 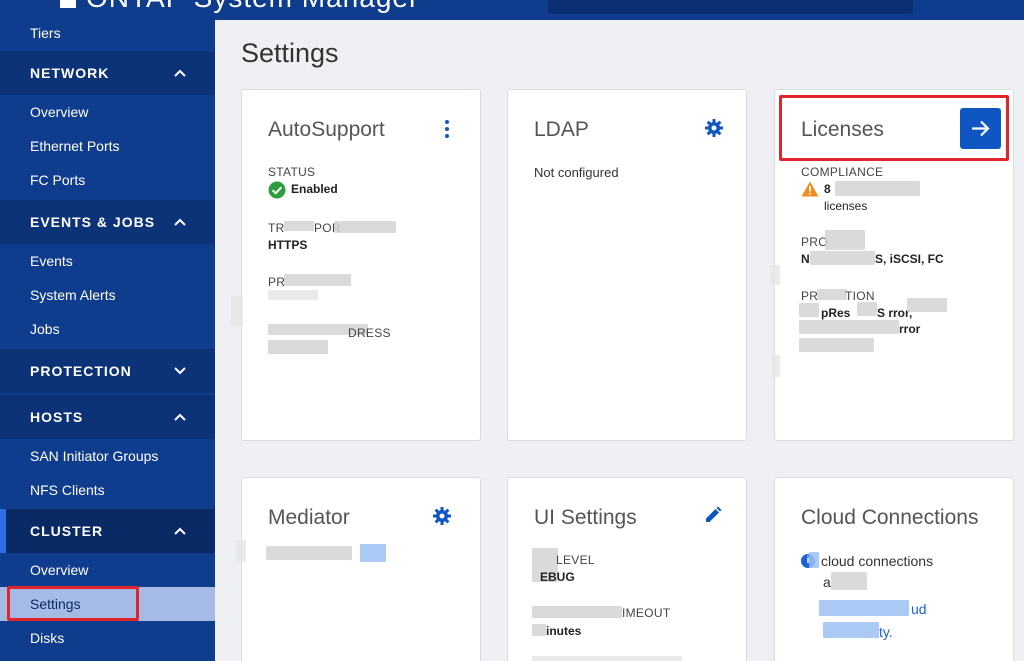 What do you see at coordinates (107, 112) in the screenshot?
I see `sidebar-item-network-overview: Overview` at bounding box center [107, 112].